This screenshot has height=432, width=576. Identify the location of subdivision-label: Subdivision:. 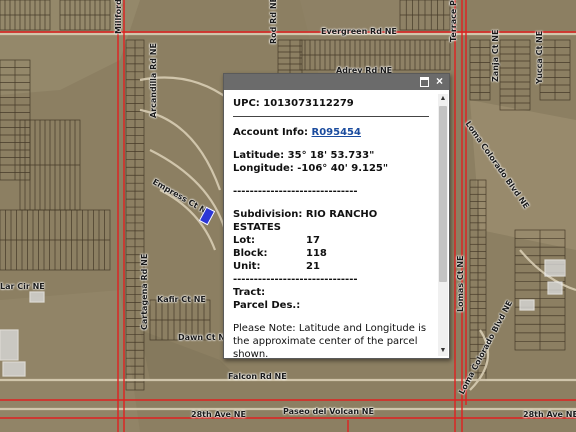
(268, 214).